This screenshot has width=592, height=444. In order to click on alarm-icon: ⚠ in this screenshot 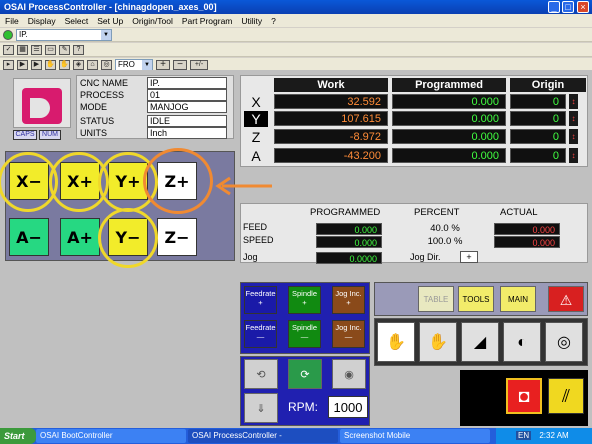, I will do `click(566, 299)`.